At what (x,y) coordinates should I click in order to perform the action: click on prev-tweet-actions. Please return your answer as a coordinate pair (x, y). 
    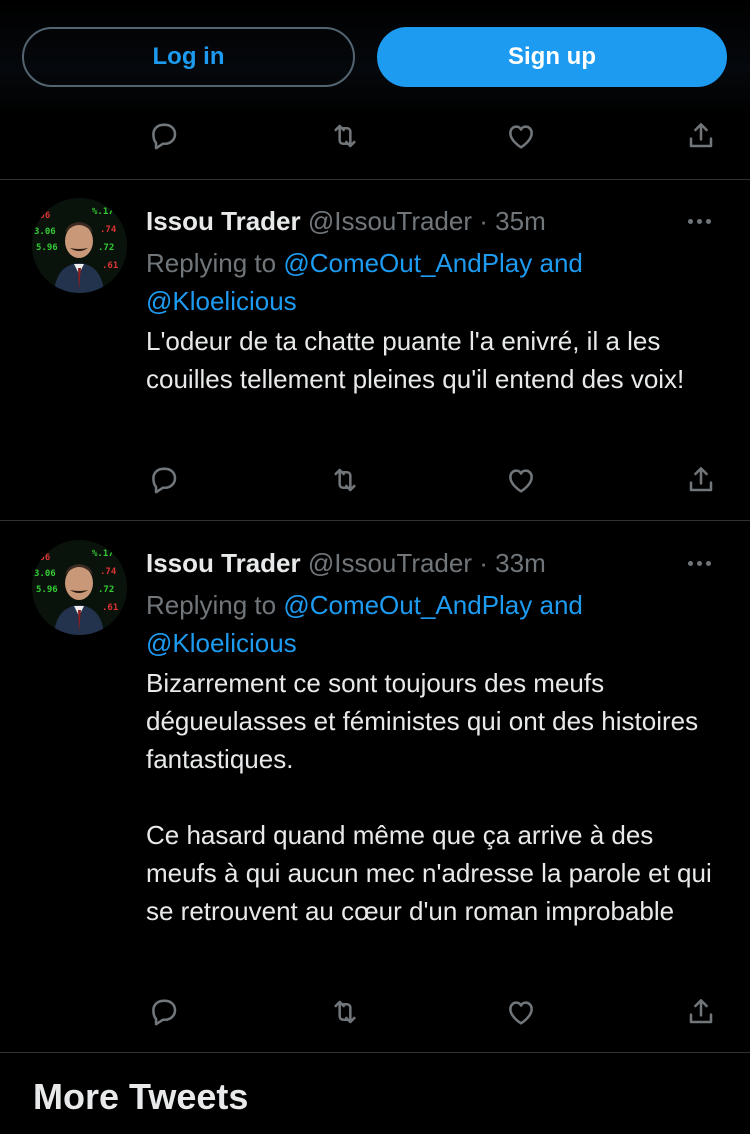
    Looking at the image, I should click on (375, 136).